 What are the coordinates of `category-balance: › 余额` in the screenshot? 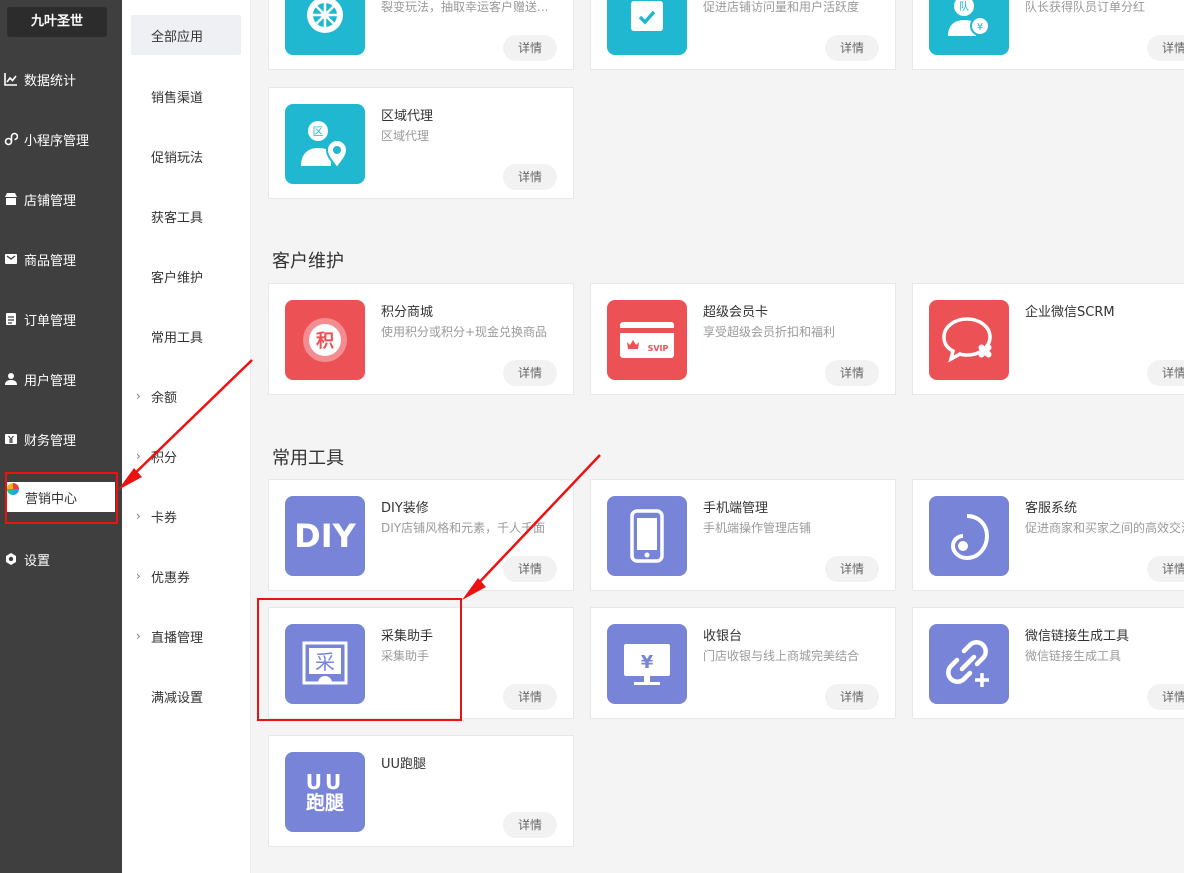 It's located at (186, 396).